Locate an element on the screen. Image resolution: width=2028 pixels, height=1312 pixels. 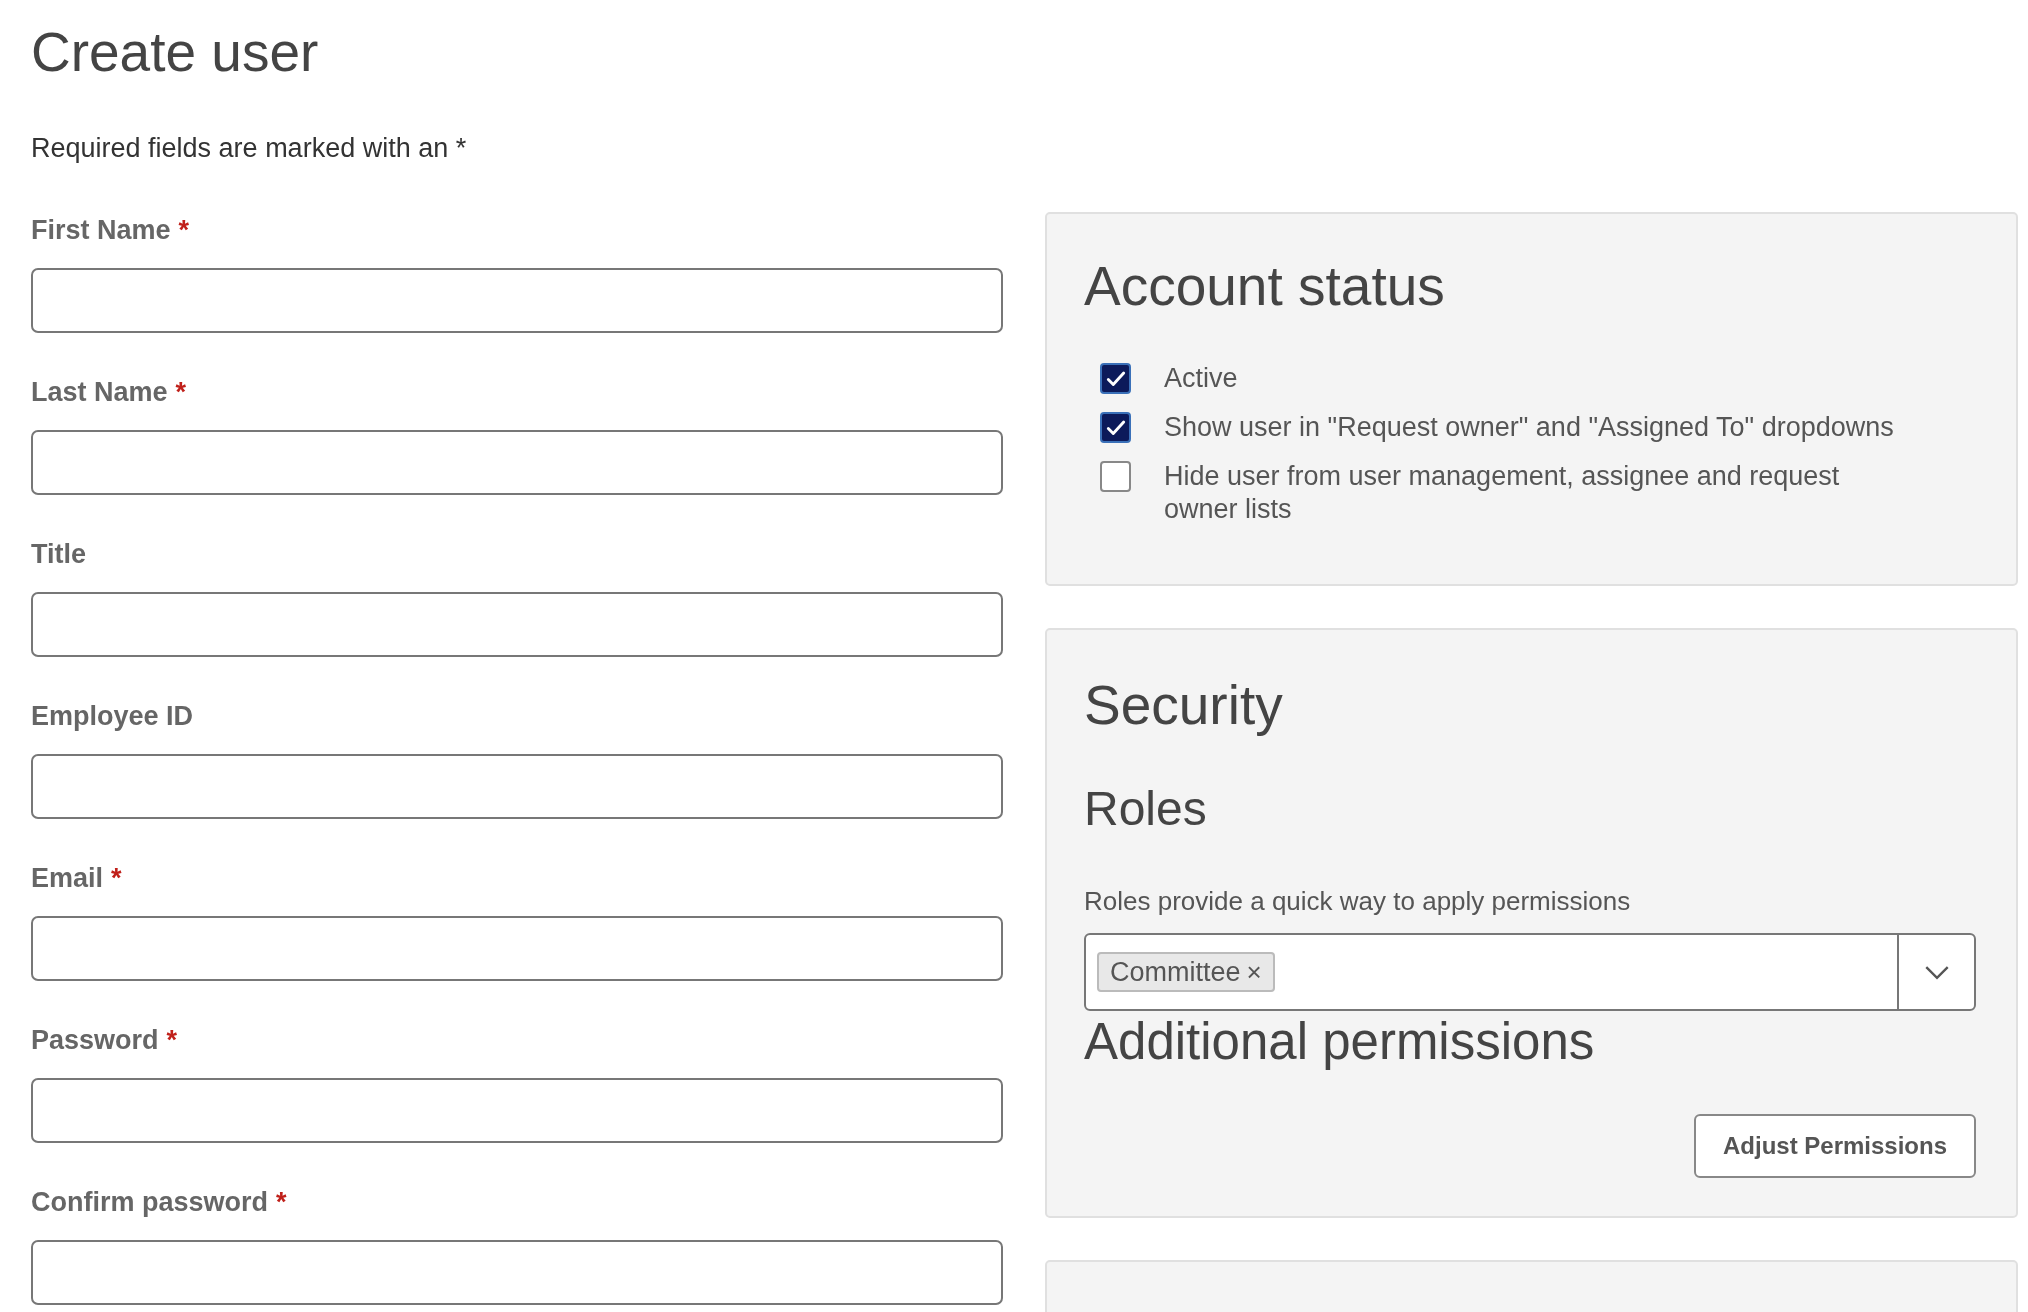
roles-help-text: Roles provide a quick way to apply permissions is located at coordinates (1357, 901).